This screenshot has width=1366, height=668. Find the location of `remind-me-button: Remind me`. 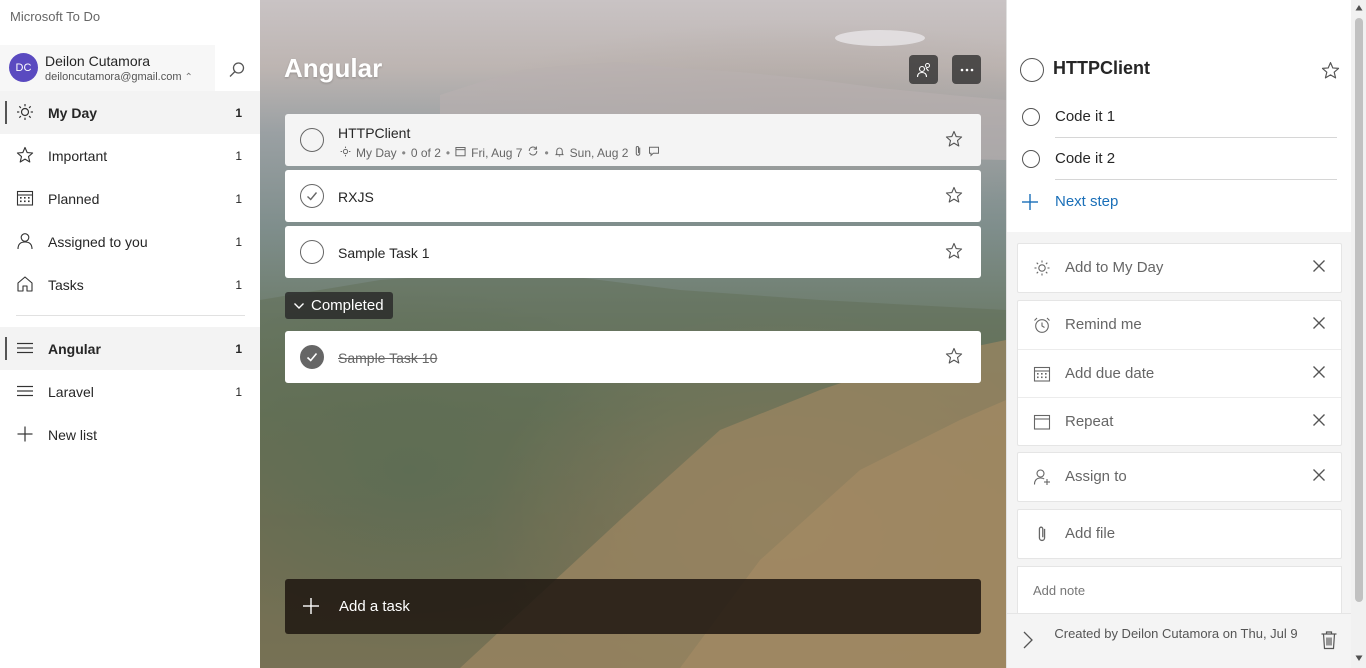

remind-me-button: Remind me is located at coordinates (1179, 325).